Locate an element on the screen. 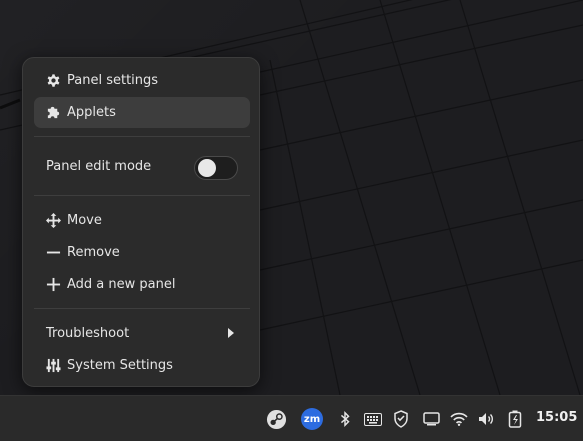 The image size is (583, 441). menu-item-label: Add a new panel is located at coordinates (121, 284).